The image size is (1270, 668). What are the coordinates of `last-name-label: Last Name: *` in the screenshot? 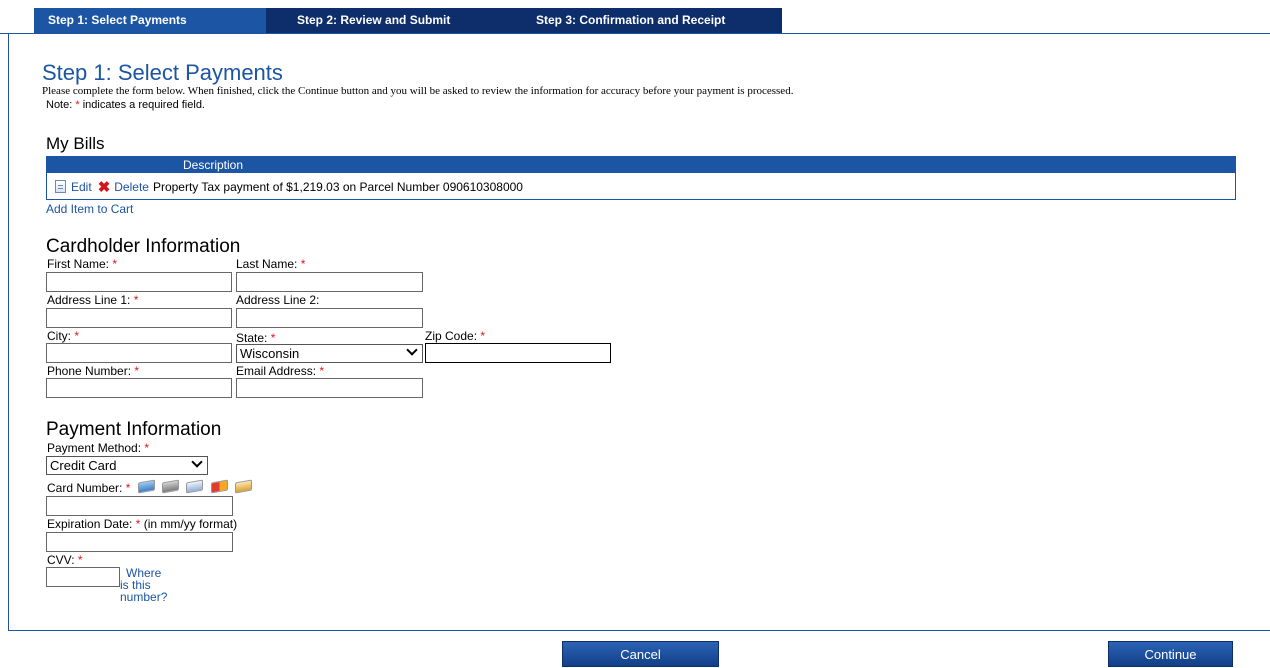 It's located at (270, 264).